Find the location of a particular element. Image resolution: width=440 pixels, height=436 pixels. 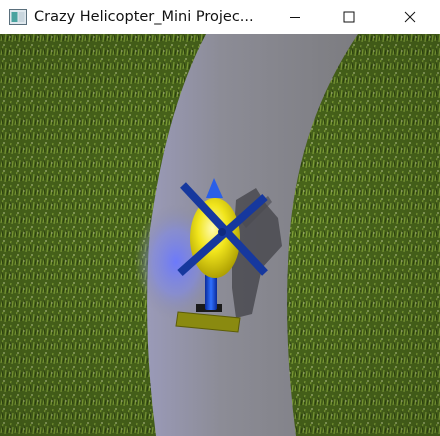

maximize-button is located at coordinates (349, 17).